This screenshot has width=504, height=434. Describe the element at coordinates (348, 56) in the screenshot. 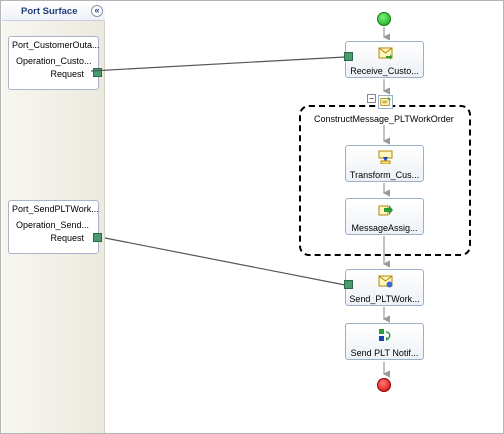

I see `receive-port-connector` at that location.